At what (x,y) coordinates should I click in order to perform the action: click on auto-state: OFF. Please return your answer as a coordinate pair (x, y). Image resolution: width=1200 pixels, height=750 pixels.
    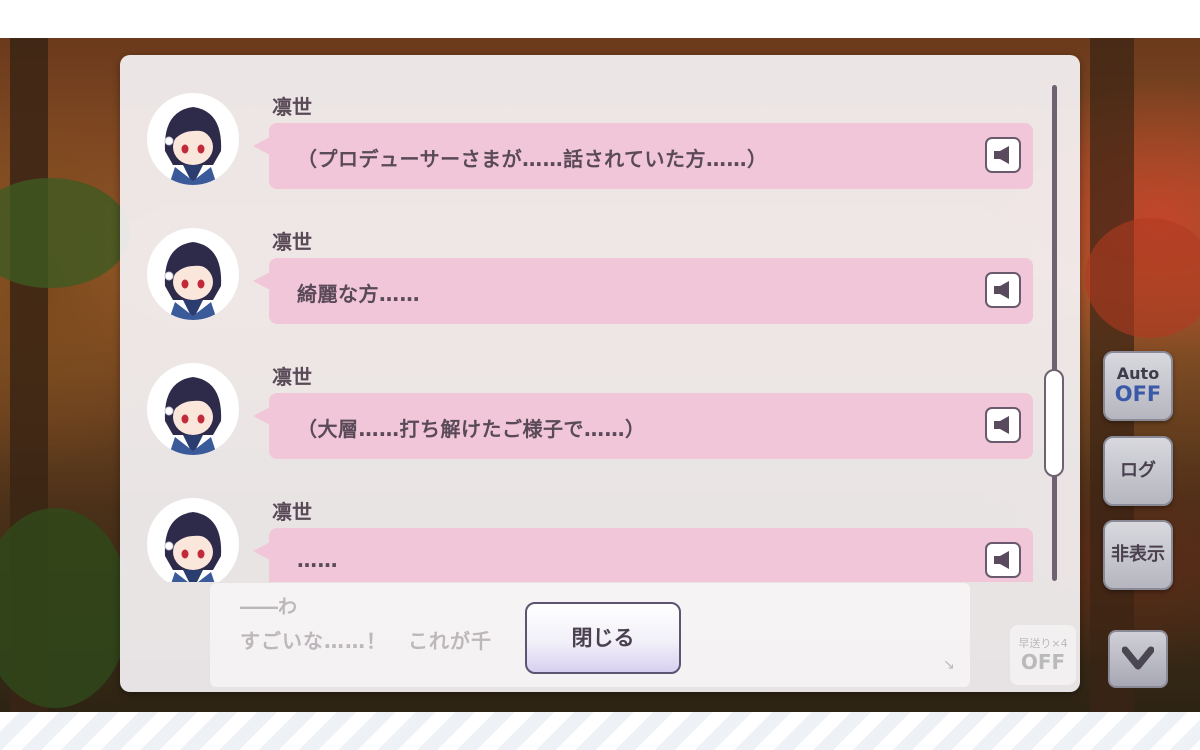
    Looking at the image, I should click on (1138, 394).